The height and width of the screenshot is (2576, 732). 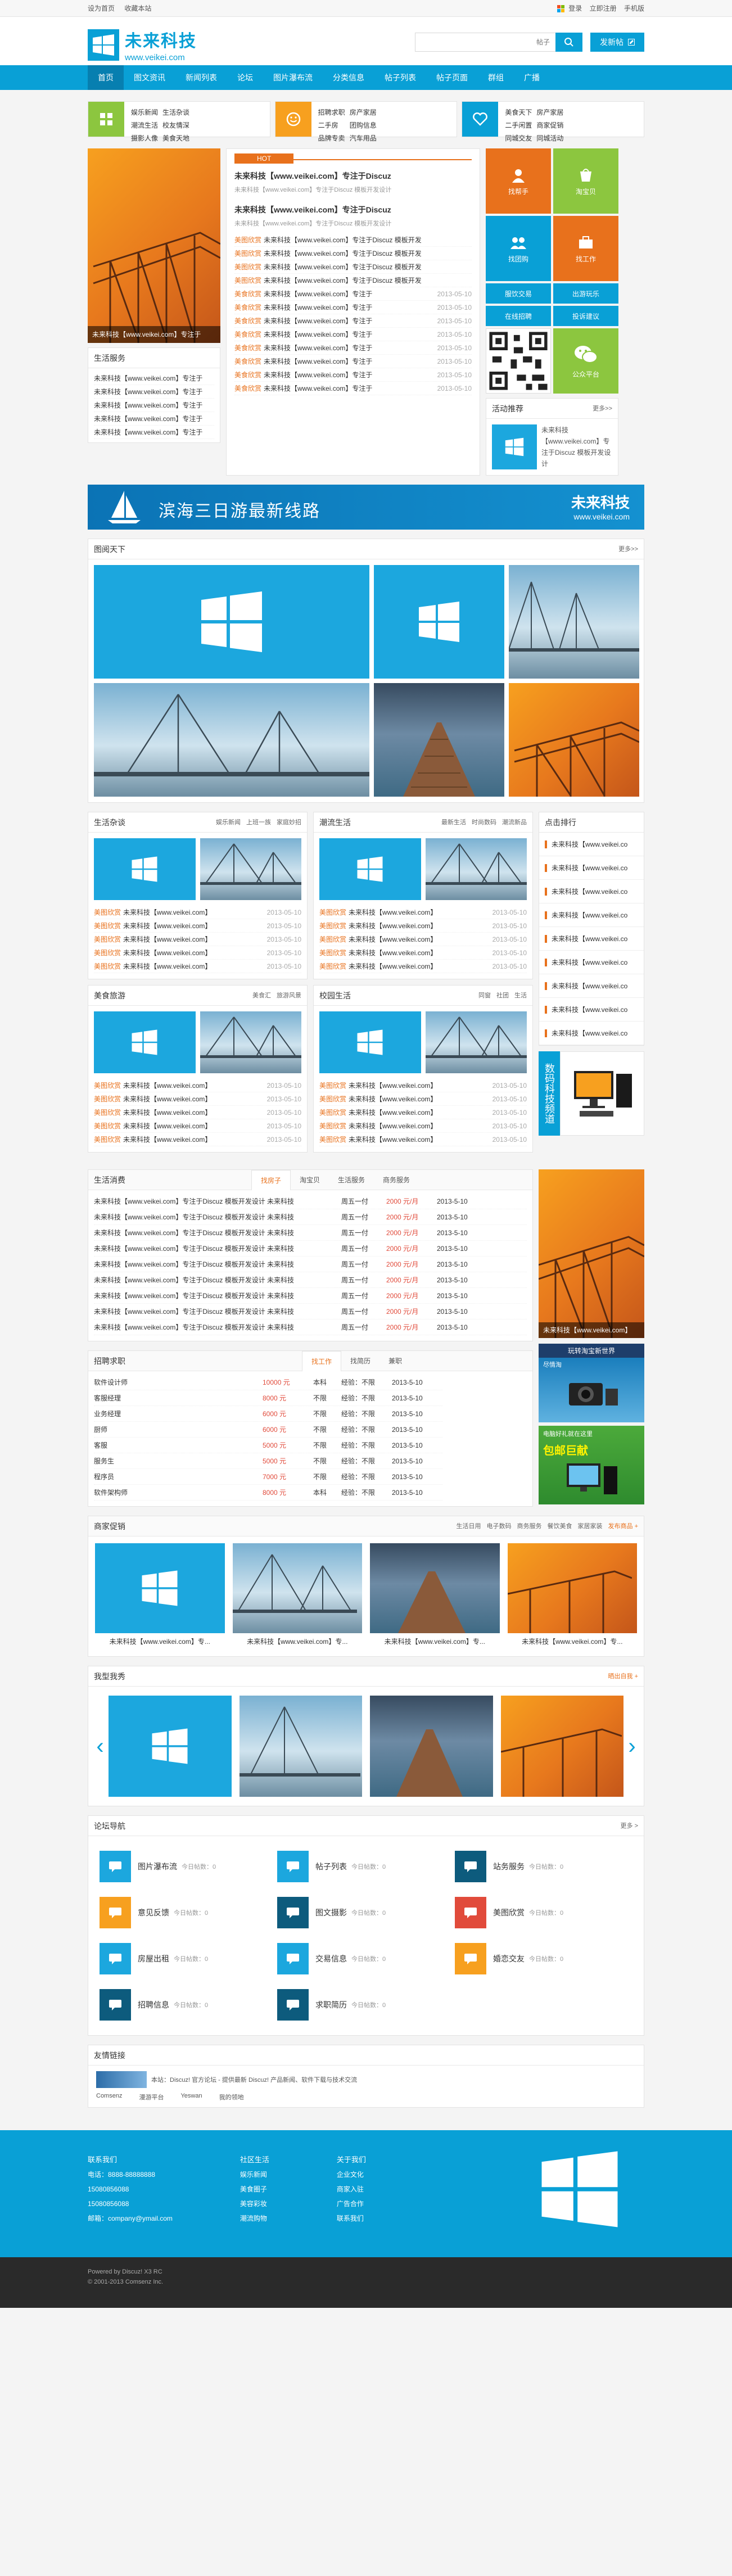 What do you see at coordinates (268, 1493) in the screenshot?
I see `table-row: 软件架构师 8000 元 本科 经验：不限 2013-5-10` at bounding box center [268, 1493].